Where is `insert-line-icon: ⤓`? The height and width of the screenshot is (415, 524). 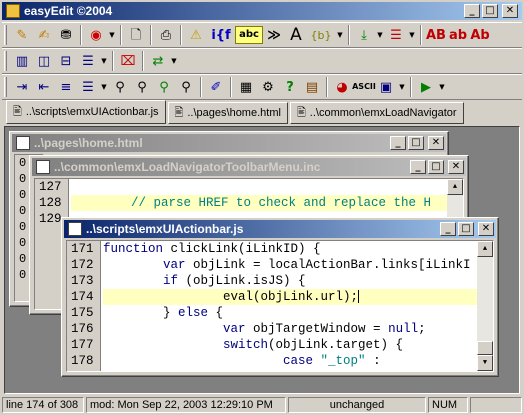
insert-line-icon: ⤓ is located at coordinates (364, 35).